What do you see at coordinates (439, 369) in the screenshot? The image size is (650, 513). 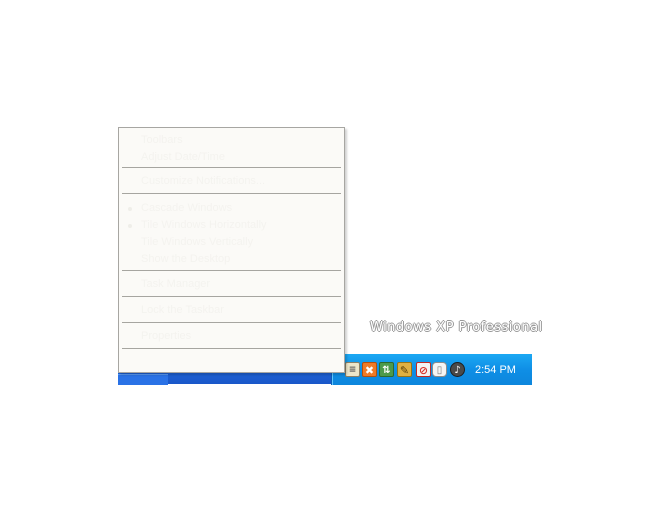 I see `cylinder-icon: ▯` at bounding box center [439, 369].